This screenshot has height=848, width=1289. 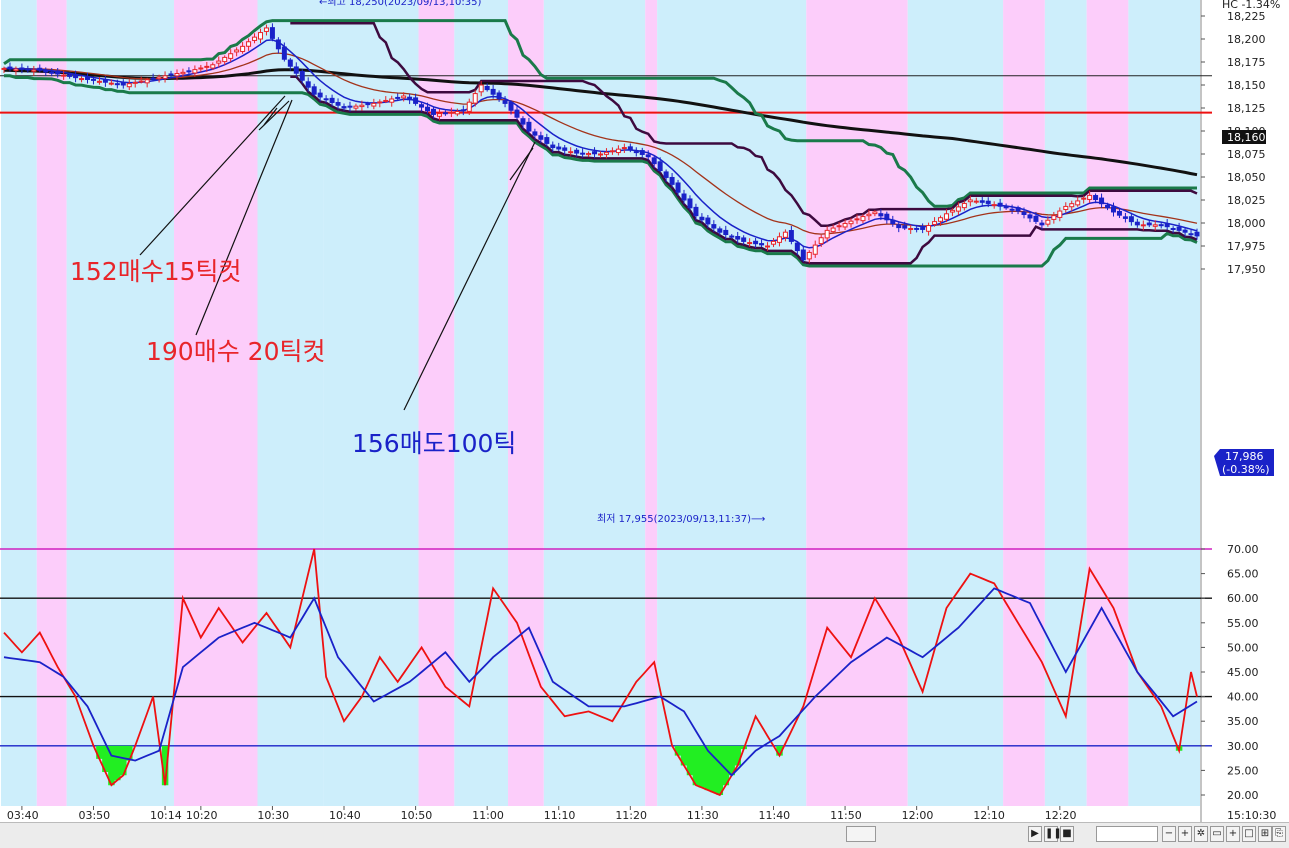 What do you see at coordinates (1249, 834) in the screenshot?
I see `window-icon: □` at bounding box center [1249, 834].